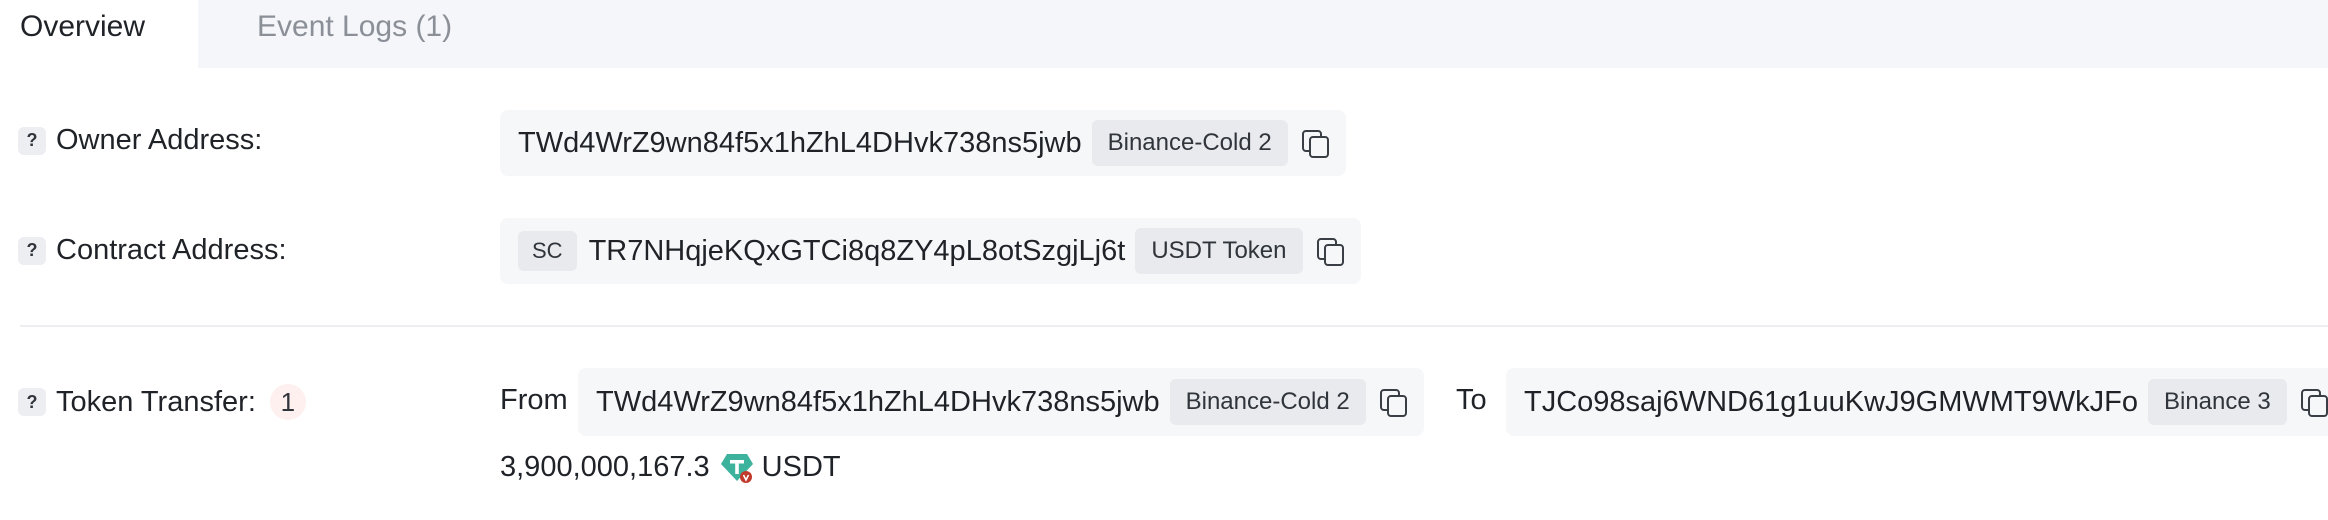  Describe the element at coordinates (99, 34) in the screenshot. I see `tab-overview: Overview` at that location.